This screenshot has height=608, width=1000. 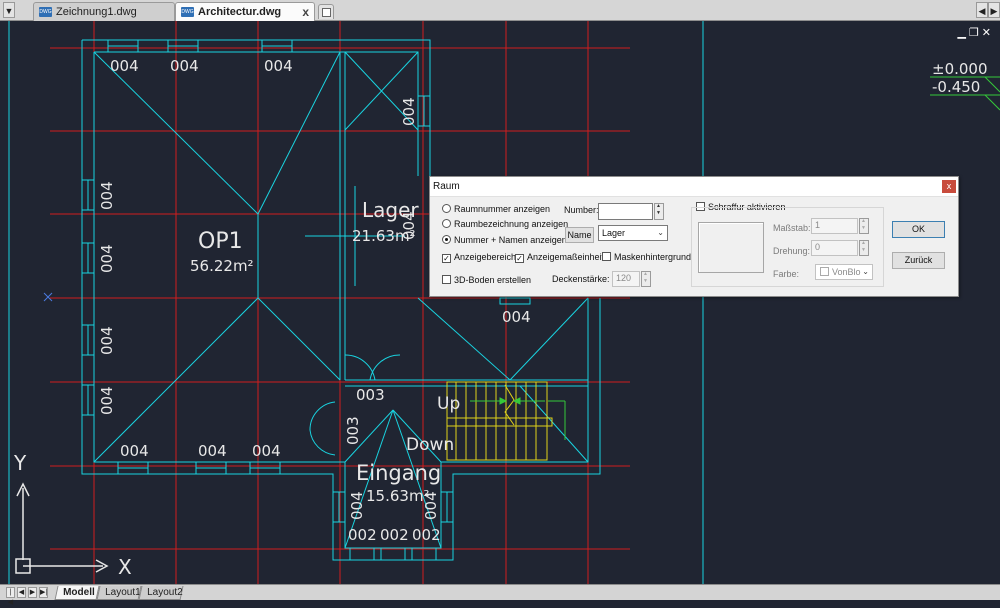 What do you see at coordinates (975, 33) in the screenshot?
I see `restore-icon: ❐` at bounding box center [975, 33].